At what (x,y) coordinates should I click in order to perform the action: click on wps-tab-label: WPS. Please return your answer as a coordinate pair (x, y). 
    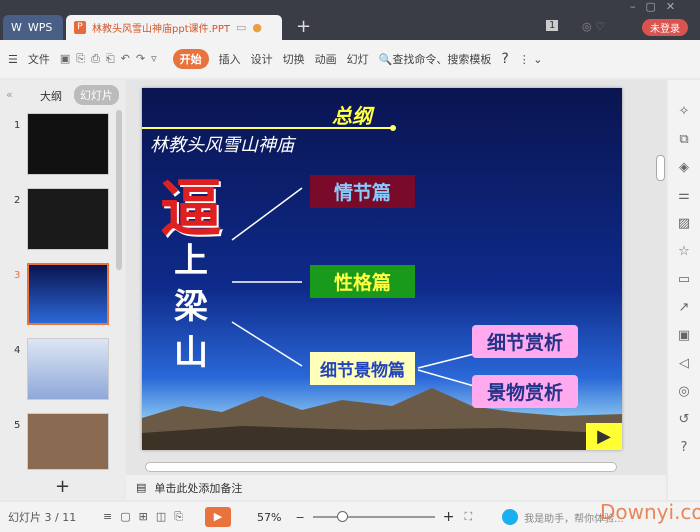
    Looking at the image, I should click on (40, 27).